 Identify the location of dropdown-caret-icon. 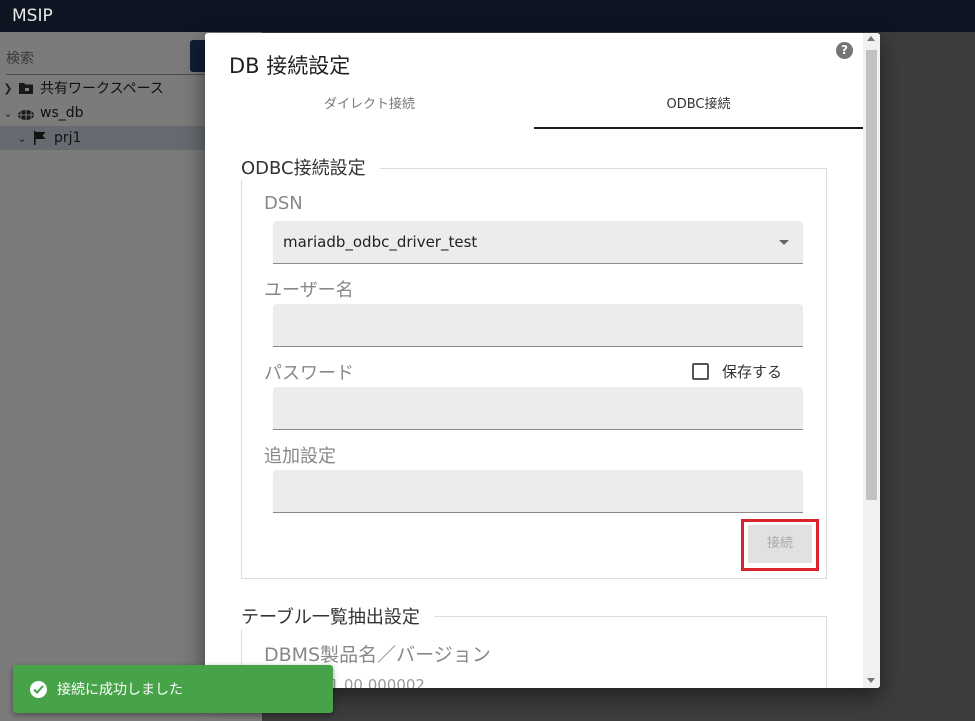
(784, 242).